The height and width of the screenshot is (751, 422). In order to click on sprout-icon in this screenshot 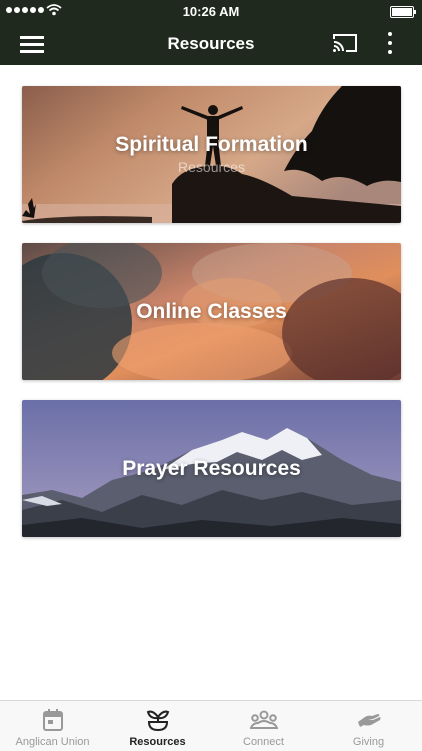, I will do `click(157, 721)`.